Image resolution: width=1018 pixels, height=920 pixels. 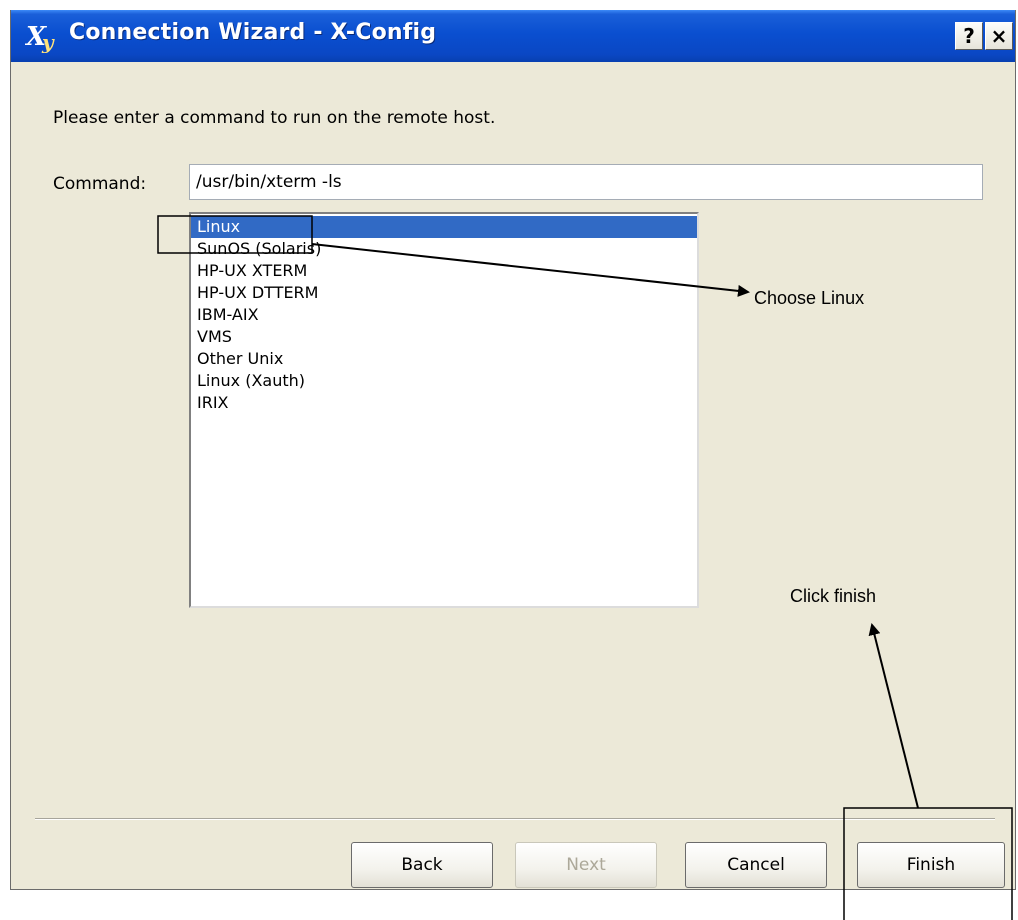 What do you see at coordinates (48, 41) in the screenshot?
I see `svg-text: y` at bounding box center [48, 41].